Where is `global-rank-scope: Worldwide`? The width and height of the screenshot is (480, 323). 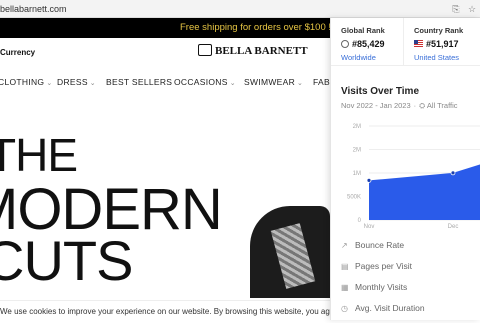
global-rank-scope: Worldwide is located at coordinates (358, 57).